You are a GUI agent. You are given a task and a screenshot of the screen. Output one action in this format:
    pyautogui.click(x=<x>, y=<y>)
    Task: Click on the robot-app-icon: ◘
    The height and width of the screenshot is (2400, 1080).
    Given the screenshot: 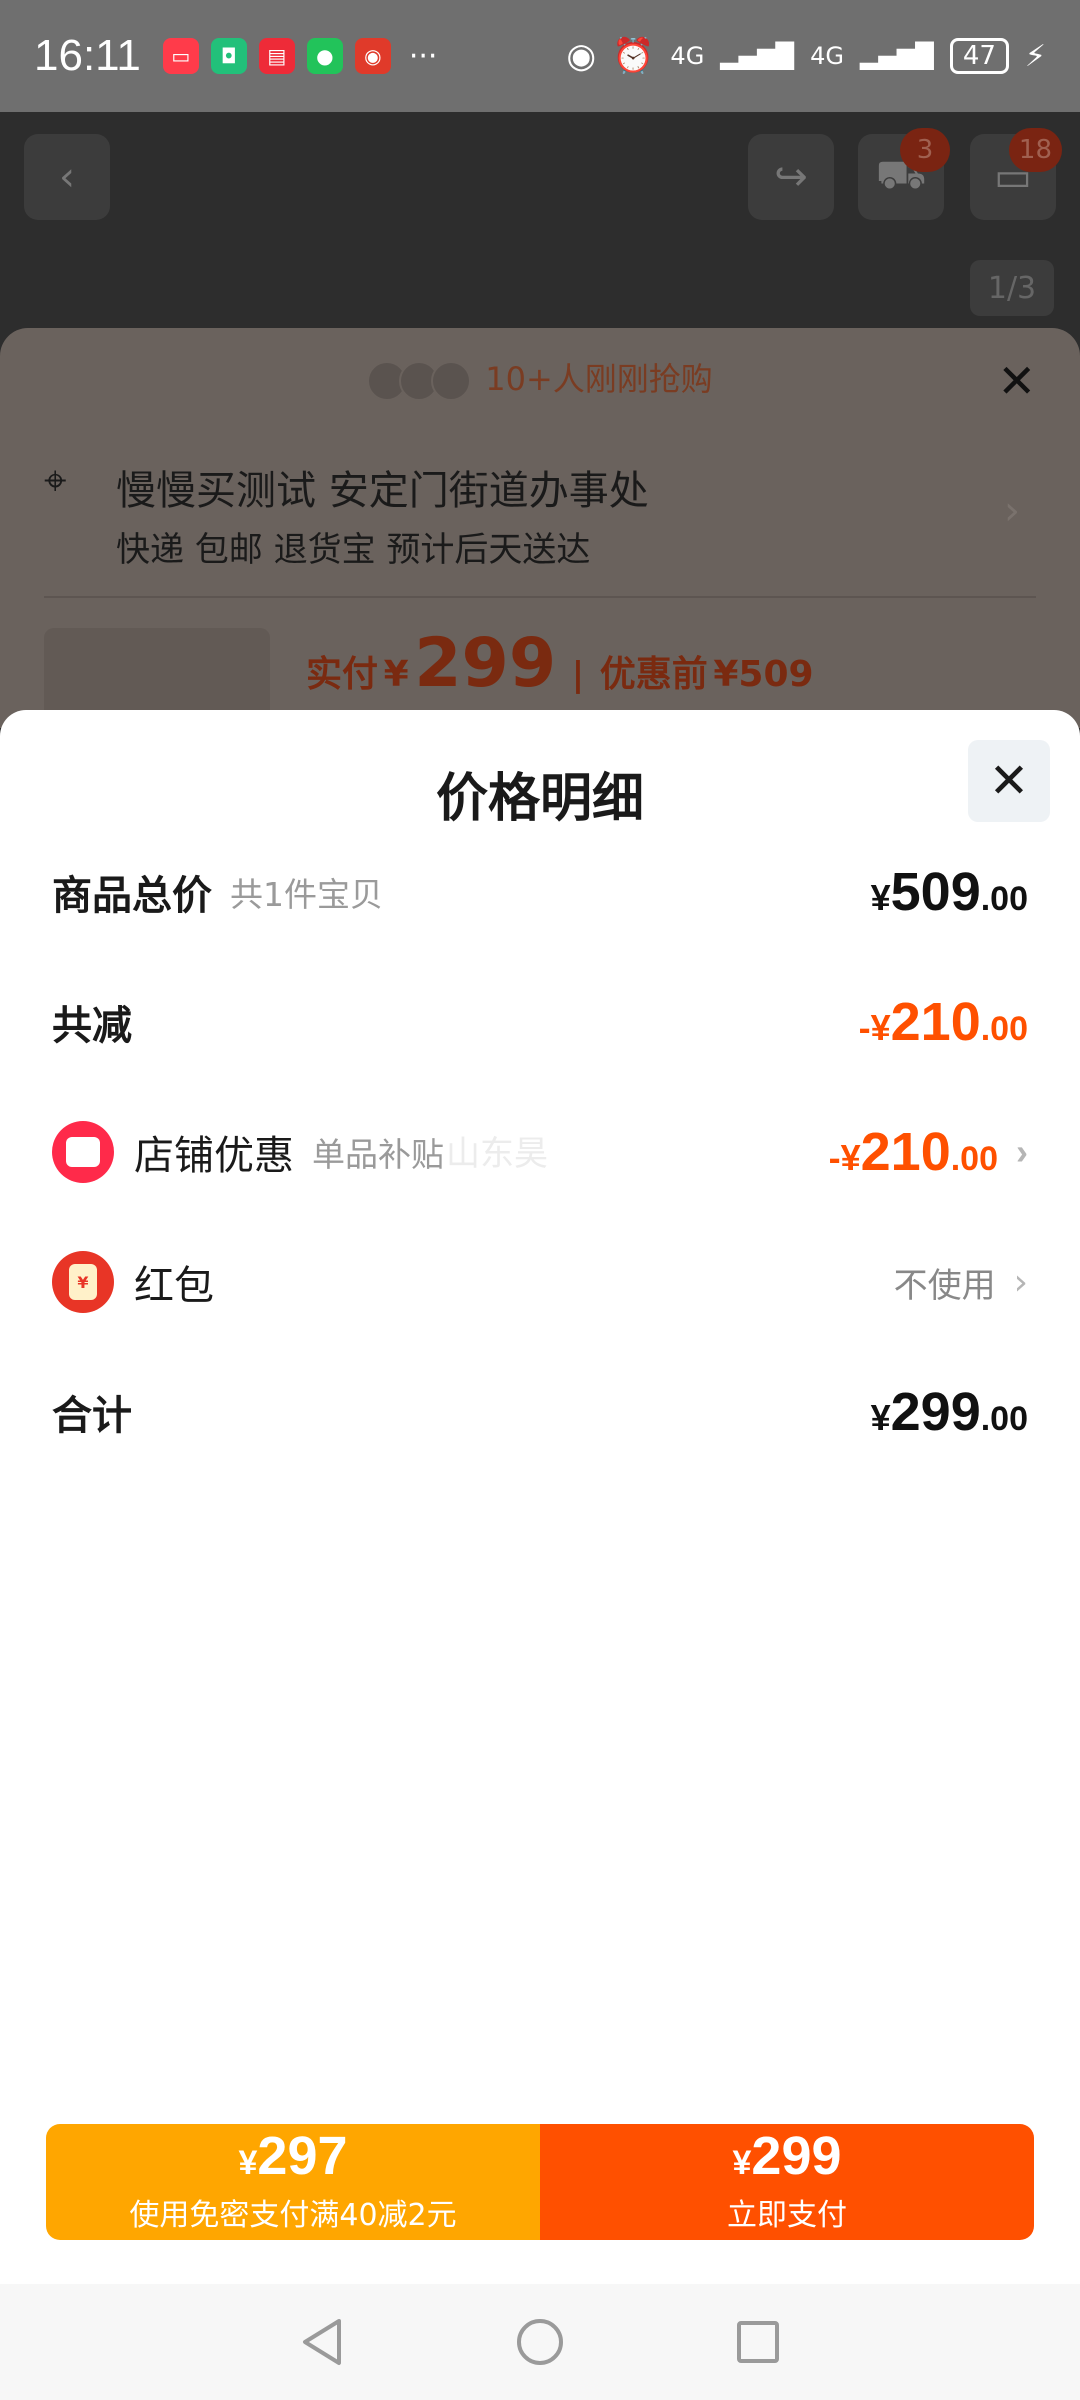 What is the action you would take?
    pyautogui.click(x=228, y=56)
    